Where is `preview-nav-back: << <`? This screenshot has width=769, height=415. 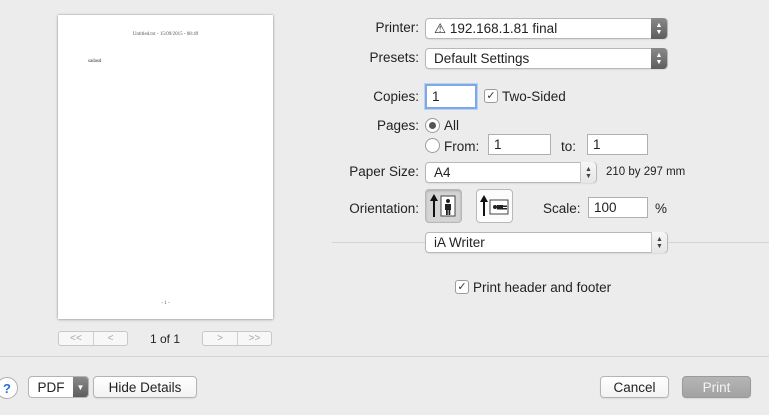
preview-nav-back: << < is located at coordinates (93, 338).